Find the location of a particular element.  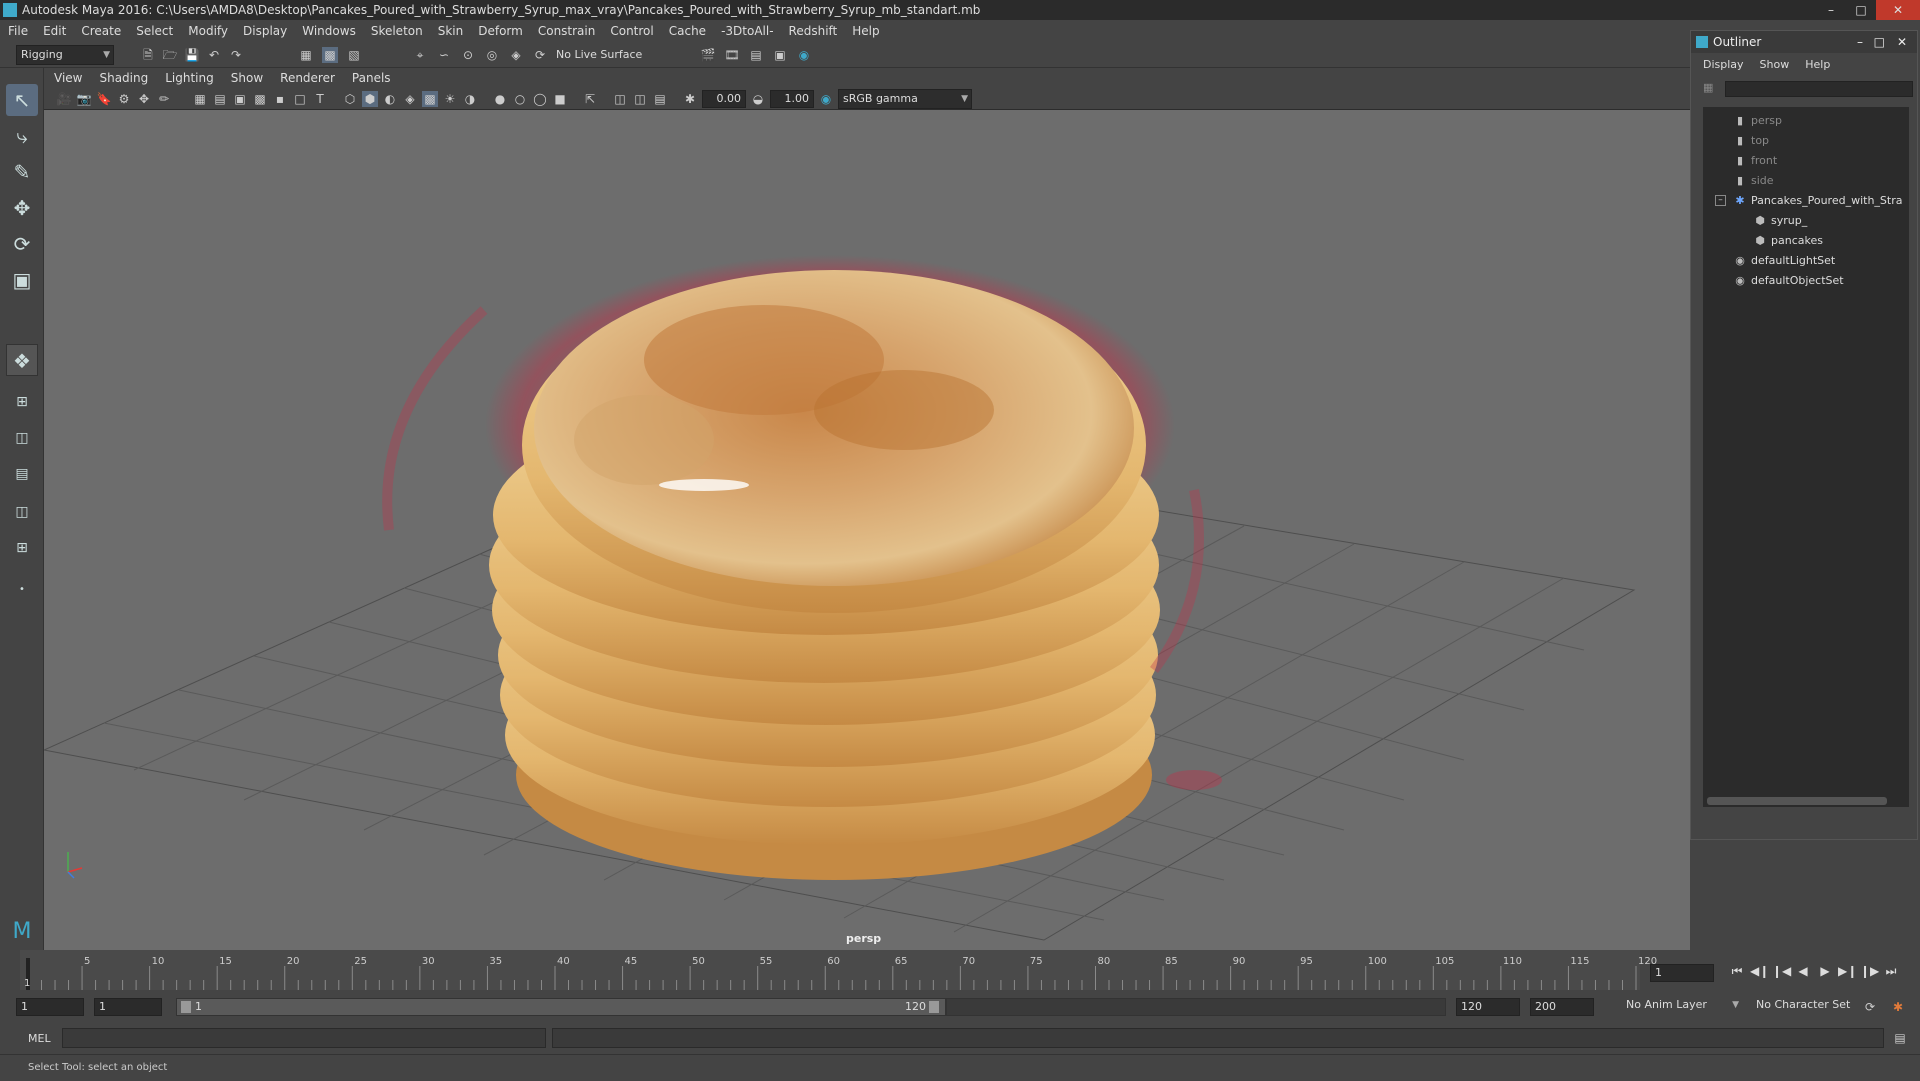

menu-modify: Modify is located at coordinates (208, 31).